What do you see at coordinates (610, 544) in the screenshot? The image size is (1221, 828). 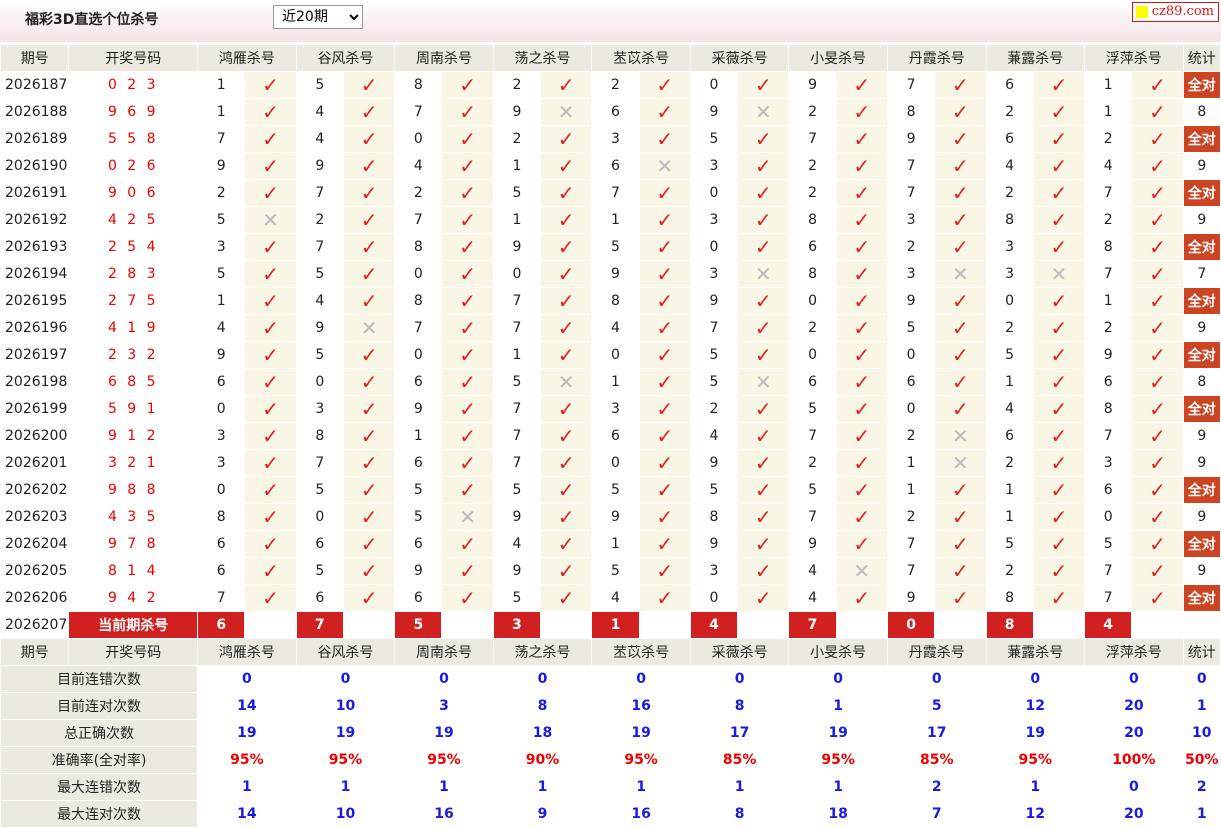 I see `table-row: 2026204 9 7 8 6 ✓ 6 ✓ 6 ✓ 4 ✓ 1 ✓ 9 ✓ 9 ✓ 7 ✓ 5 ✓ 5 ✓ 全对` at bounding box center [610, 544].